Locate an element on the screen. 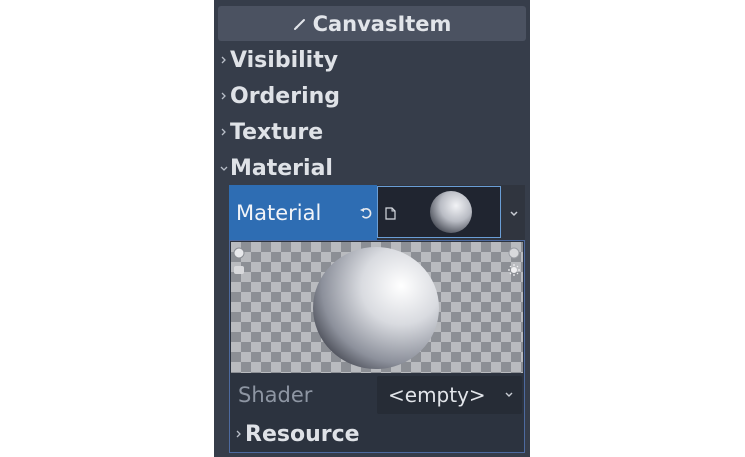  section-ordering: Ordering is located at coordinates (279, 96).